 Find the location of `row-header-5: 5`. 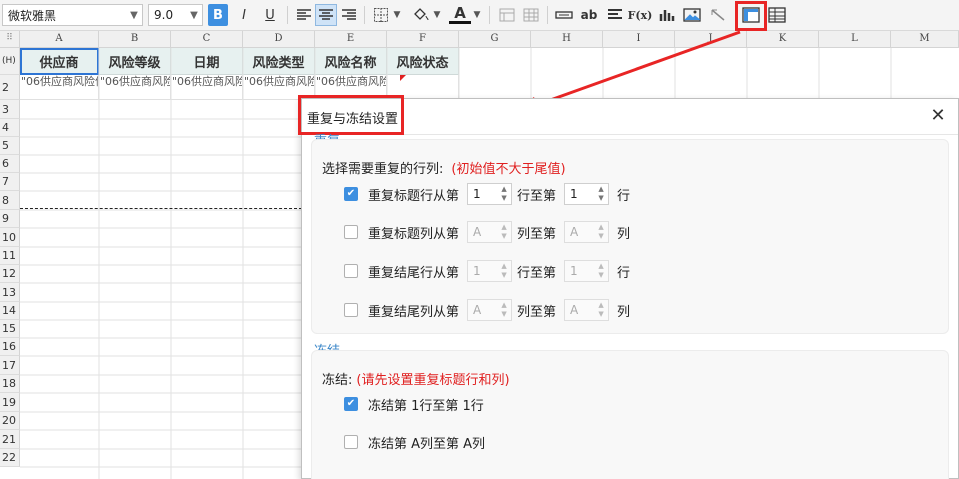

row-header-5: 5 is located at coordinates (10, 146).